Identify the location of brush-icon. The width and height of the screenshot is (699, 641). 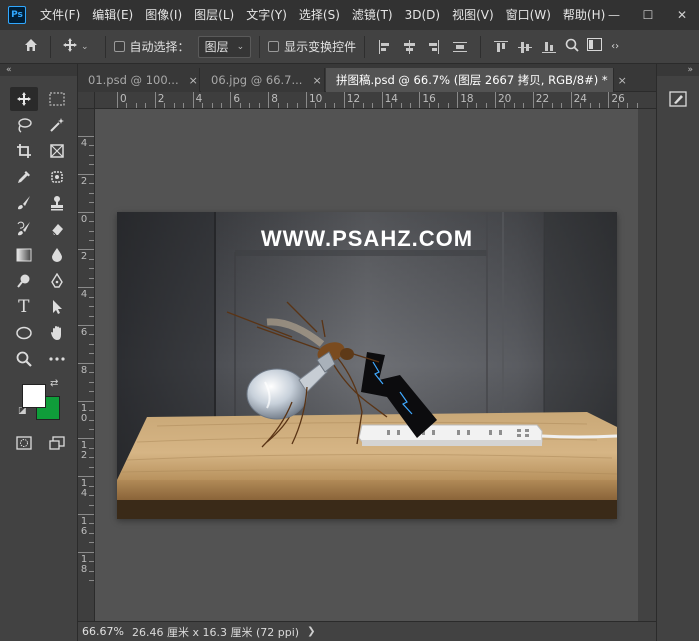
(24, 203).